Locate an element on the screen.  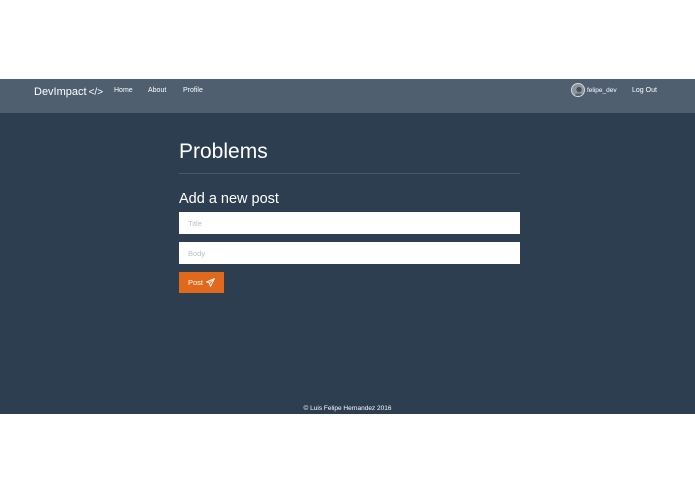
logout-link: Log Out is located at coordinates (644, 91).